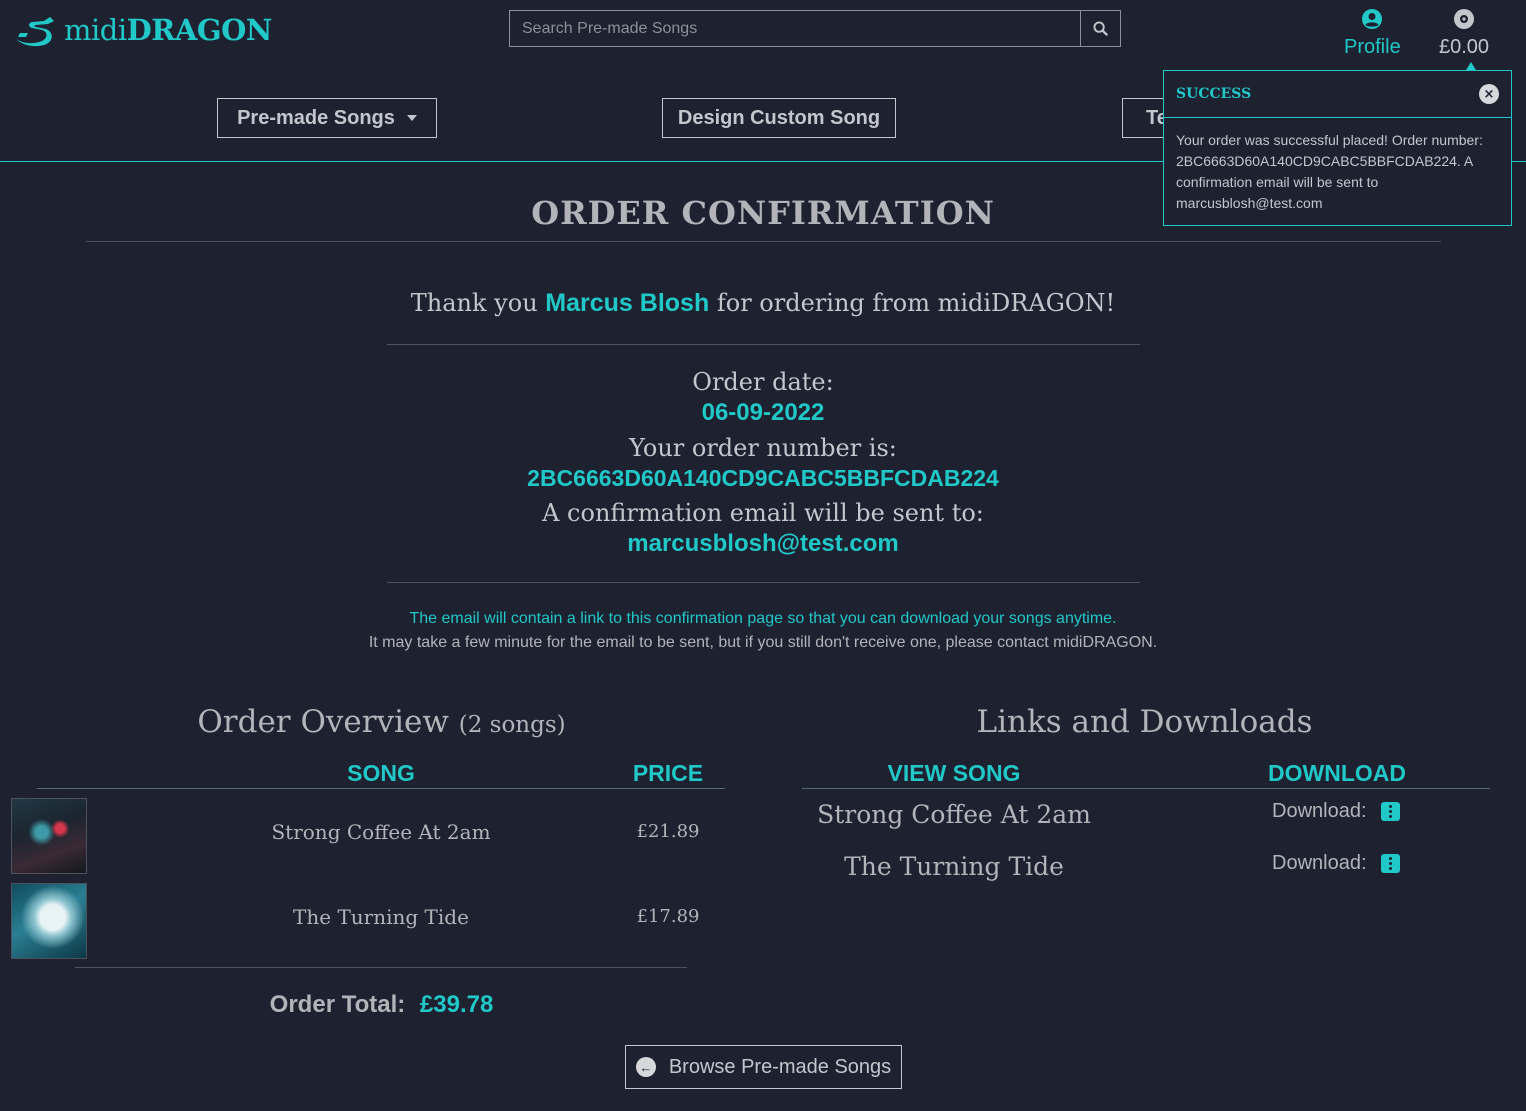 Image resolution: width=1526 pixels, height=1111 pixels. I want to click on email-label: A confirmation email will be sent to:, so click(763, 513).